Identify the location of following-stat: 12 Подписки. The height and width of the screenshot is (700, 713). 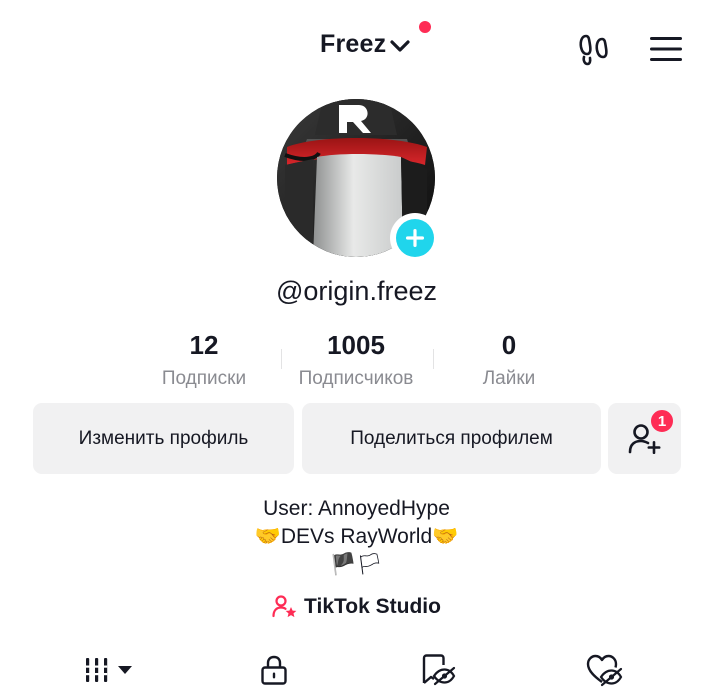
(204, 360).